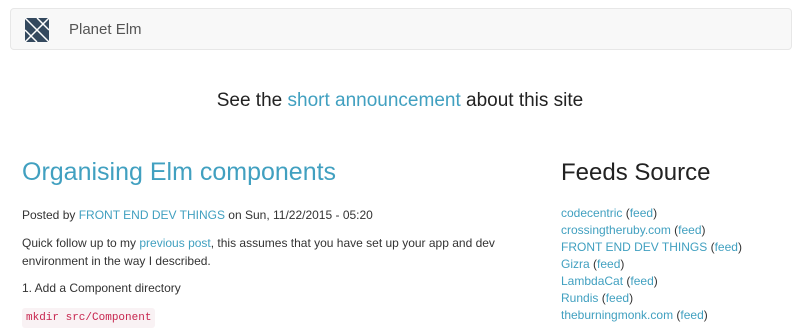  What do you see at coordinates (592, 281) in the screenshot?
I see `feed-source-link: LambdaCat` at bounding box center [592, 281].